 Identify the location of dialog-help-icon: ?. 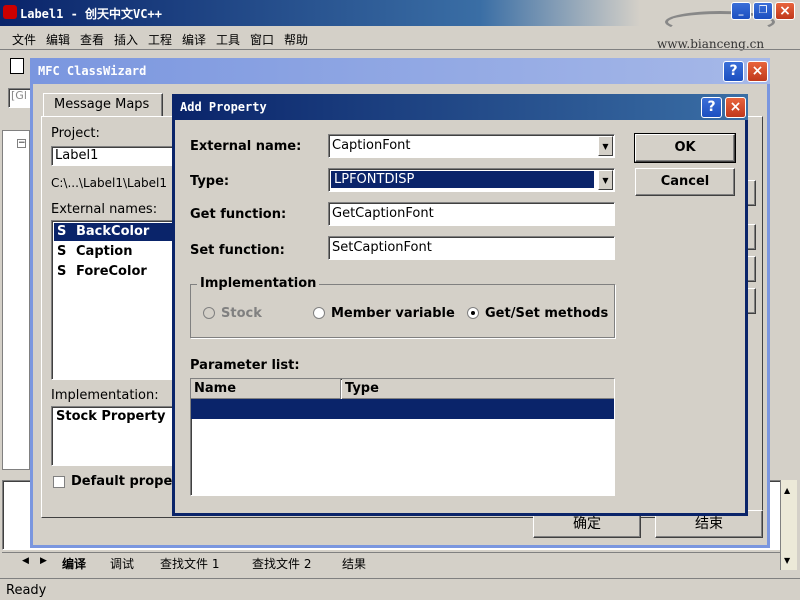
(711, 107).